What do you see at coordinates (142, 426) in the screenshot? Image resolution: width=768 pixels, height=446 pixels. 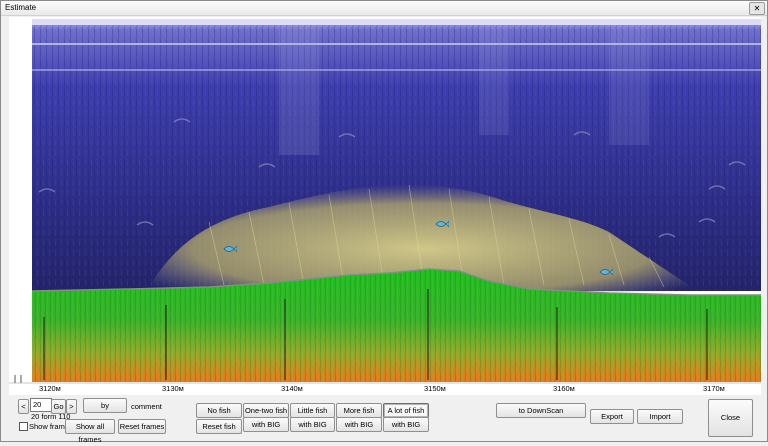 I see `reset-frames-button: Reset frames` at bounding box center [142, 426].